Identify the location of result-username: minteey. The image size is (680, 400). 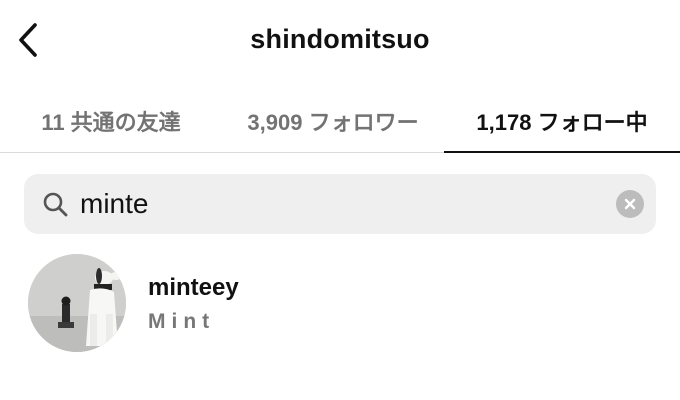
(193, 287).